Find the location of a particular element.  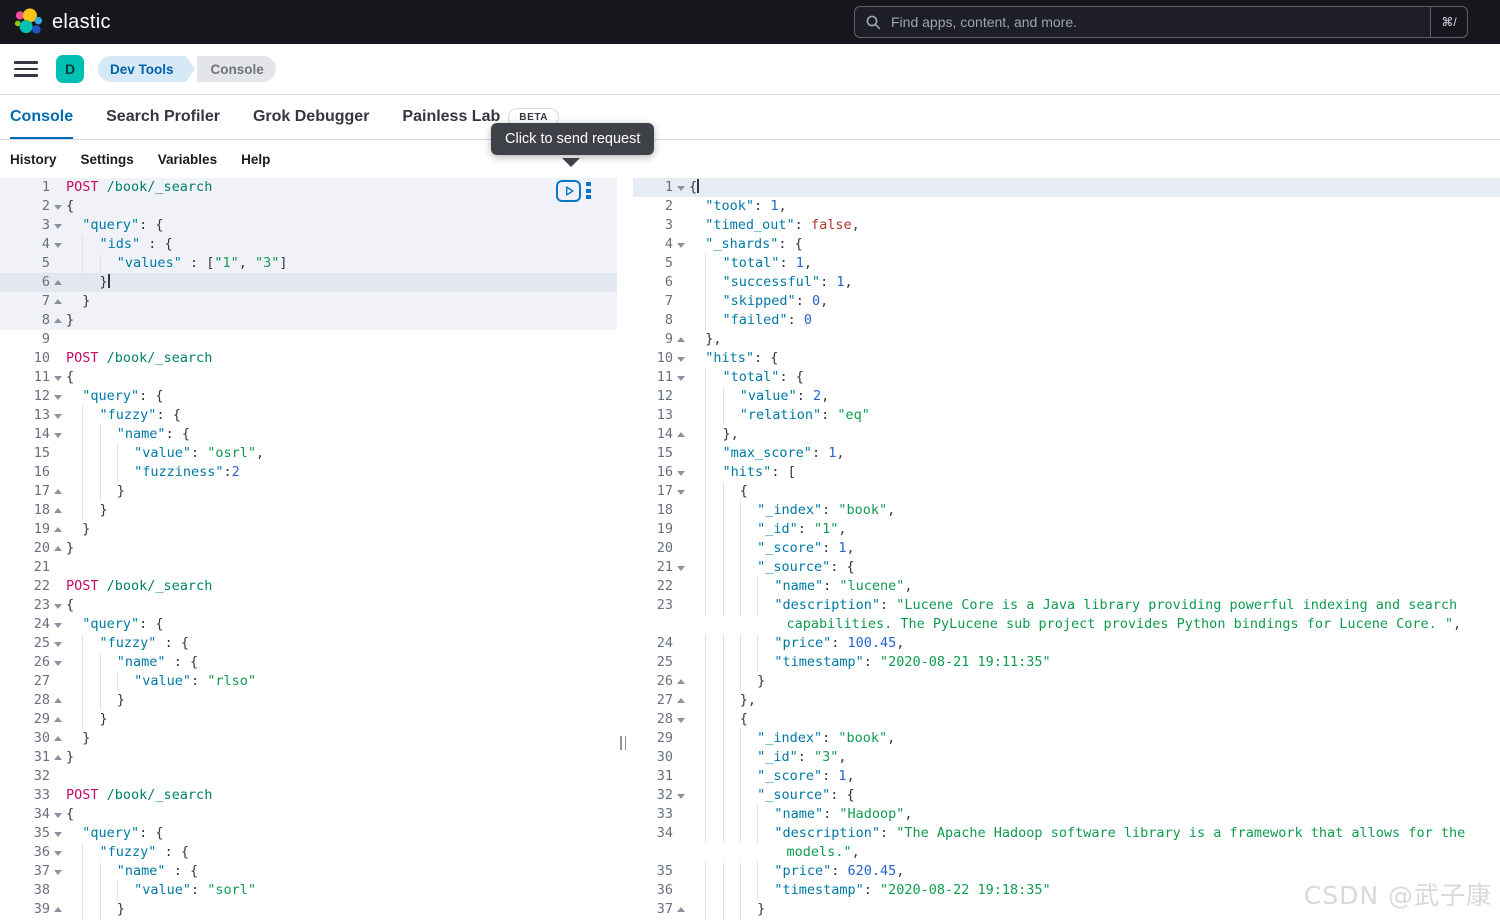

code-line: 11 "total": { is located at coordinates (1066, 377).